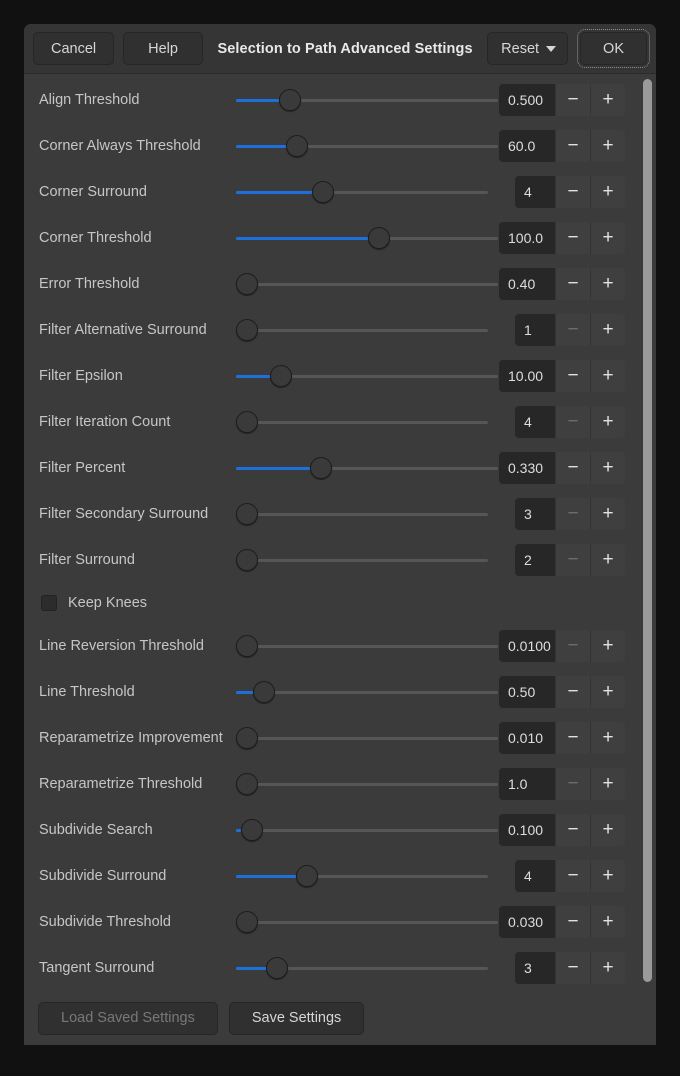  Describe the element at coordinates (527, 100) in the screenshot. I see `value-input: 0.500` at that location.